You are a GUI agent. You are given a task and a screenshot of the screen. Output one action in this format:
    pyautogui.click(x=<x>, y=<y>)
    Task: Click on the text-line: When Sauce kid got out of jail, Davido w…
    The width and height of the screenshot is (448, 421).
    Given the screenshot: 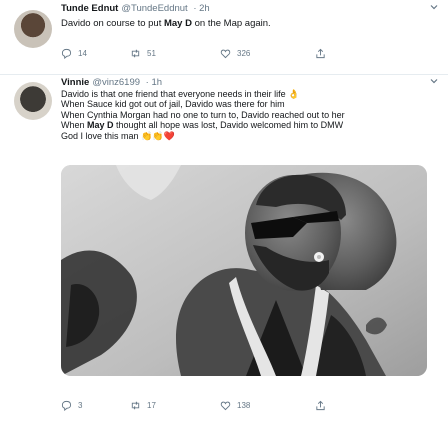 What is the action you would take?
    pyautogui.click(x=173, y=104)
    